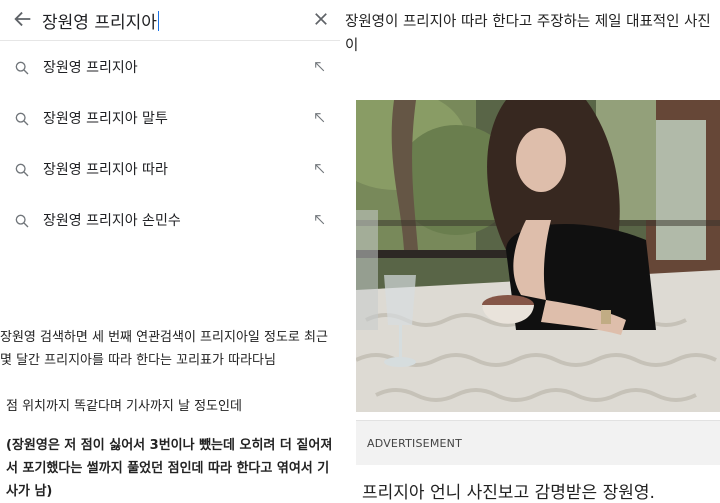  I want to click on ad-label: ADVERTISEMENT, so click(415, 443).